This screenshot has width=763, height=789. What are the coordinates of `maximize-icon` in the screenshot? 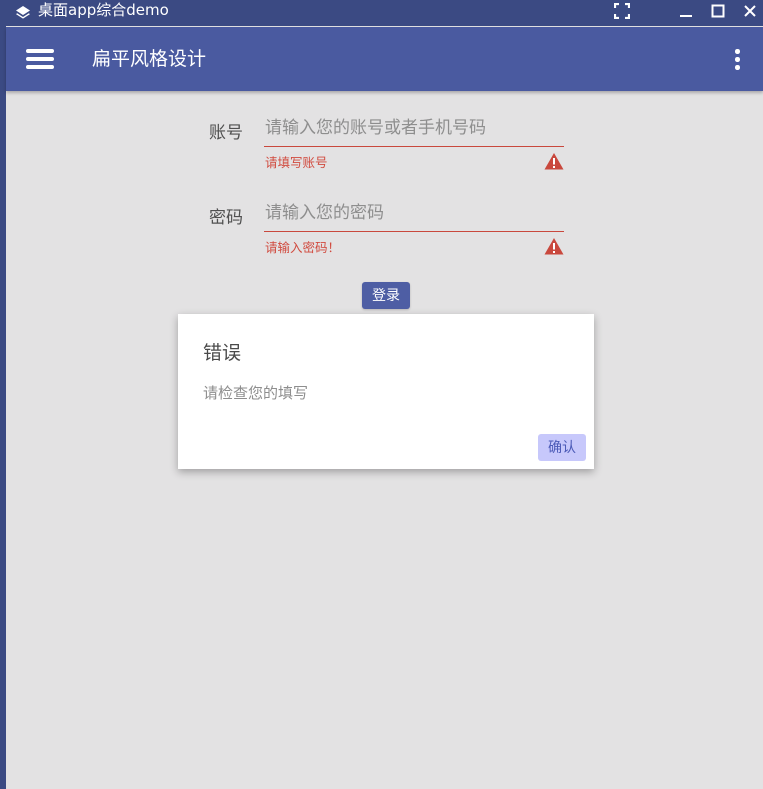 It's located at (718, 11).